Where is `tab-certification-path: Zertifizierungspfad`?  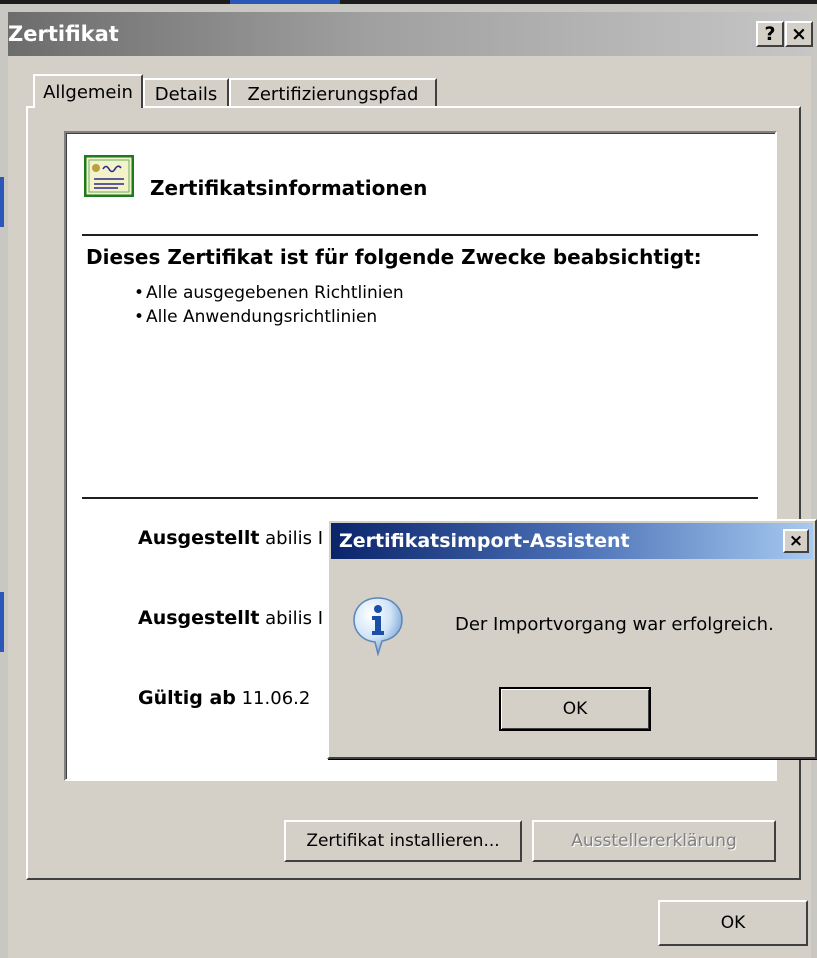 tab-certification-path: Zertifizierungspfad is located at coordinates (333, 93).